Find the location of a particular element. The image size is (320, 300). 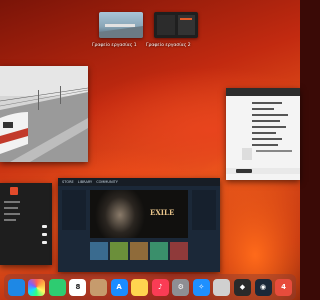

nav-store: STORE is located at coordinates (68, 182).